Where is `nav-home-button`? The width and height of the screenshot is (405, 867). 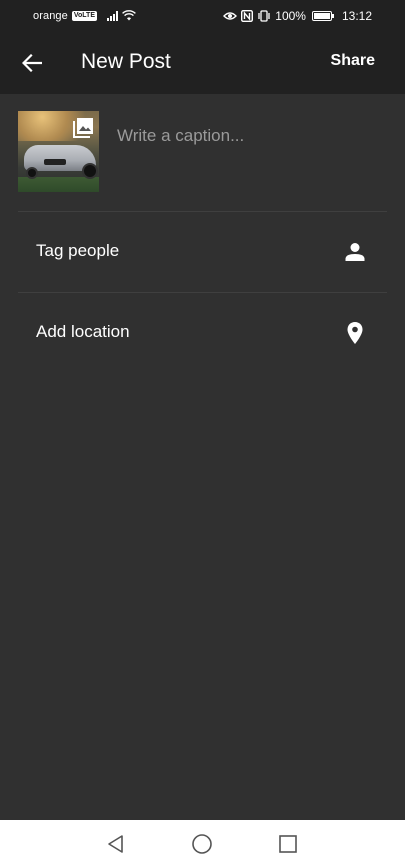
nav-home-button is located at coordinates (202, 844).